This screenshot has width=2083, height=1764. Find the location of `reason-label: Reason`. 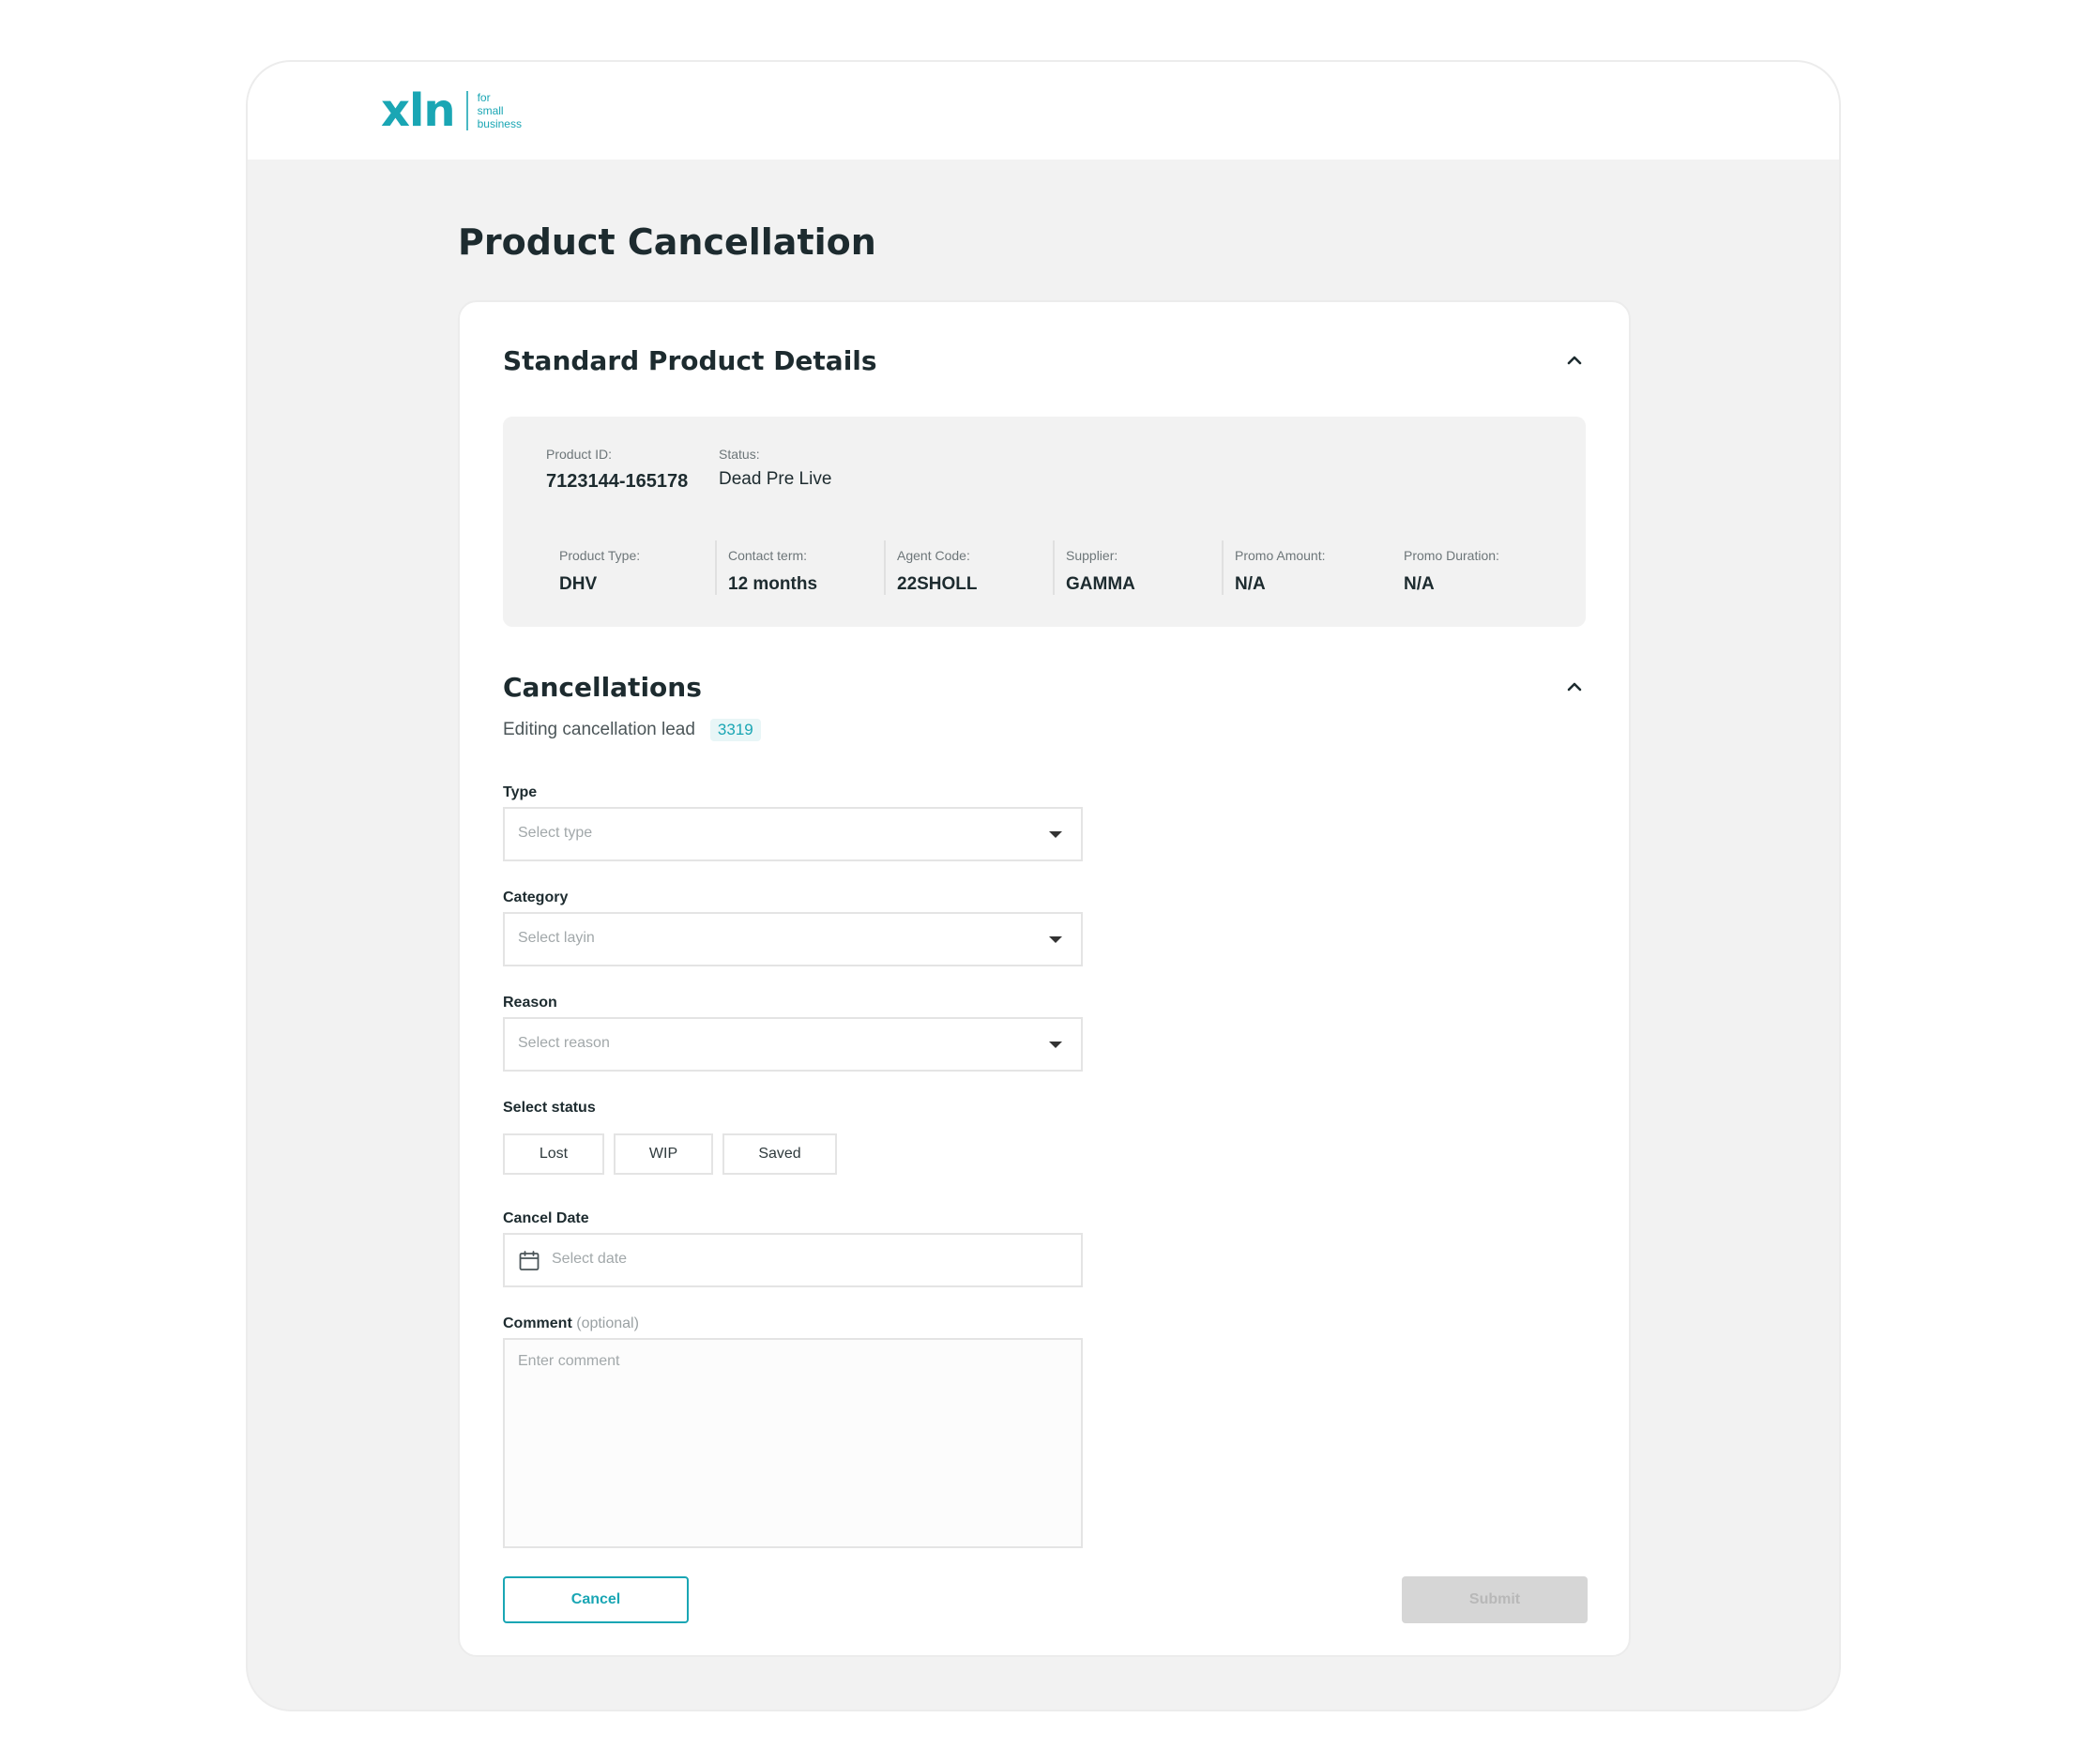

reason-label: Reason is located at coordinates (530, 1003).